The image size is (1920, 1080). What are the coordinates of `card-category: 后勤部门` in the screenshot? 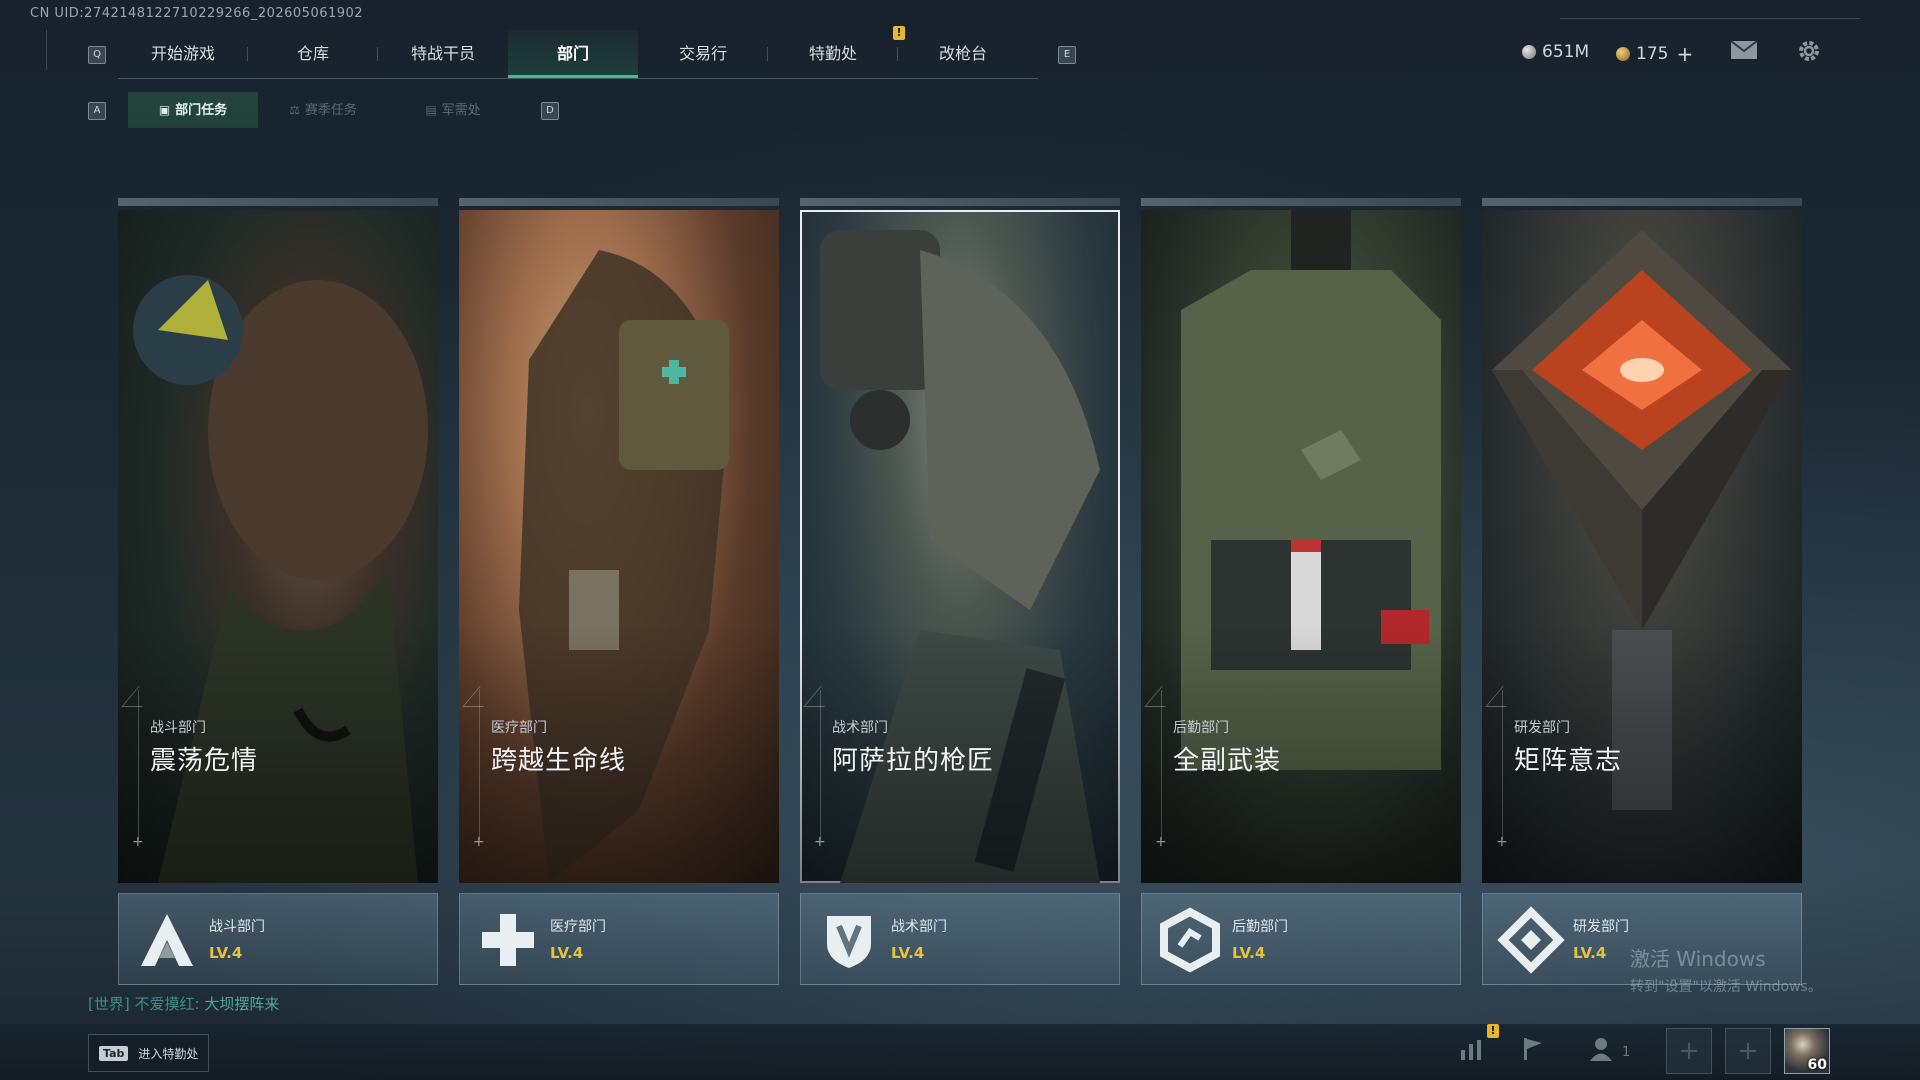 It's located at (1201, 728).